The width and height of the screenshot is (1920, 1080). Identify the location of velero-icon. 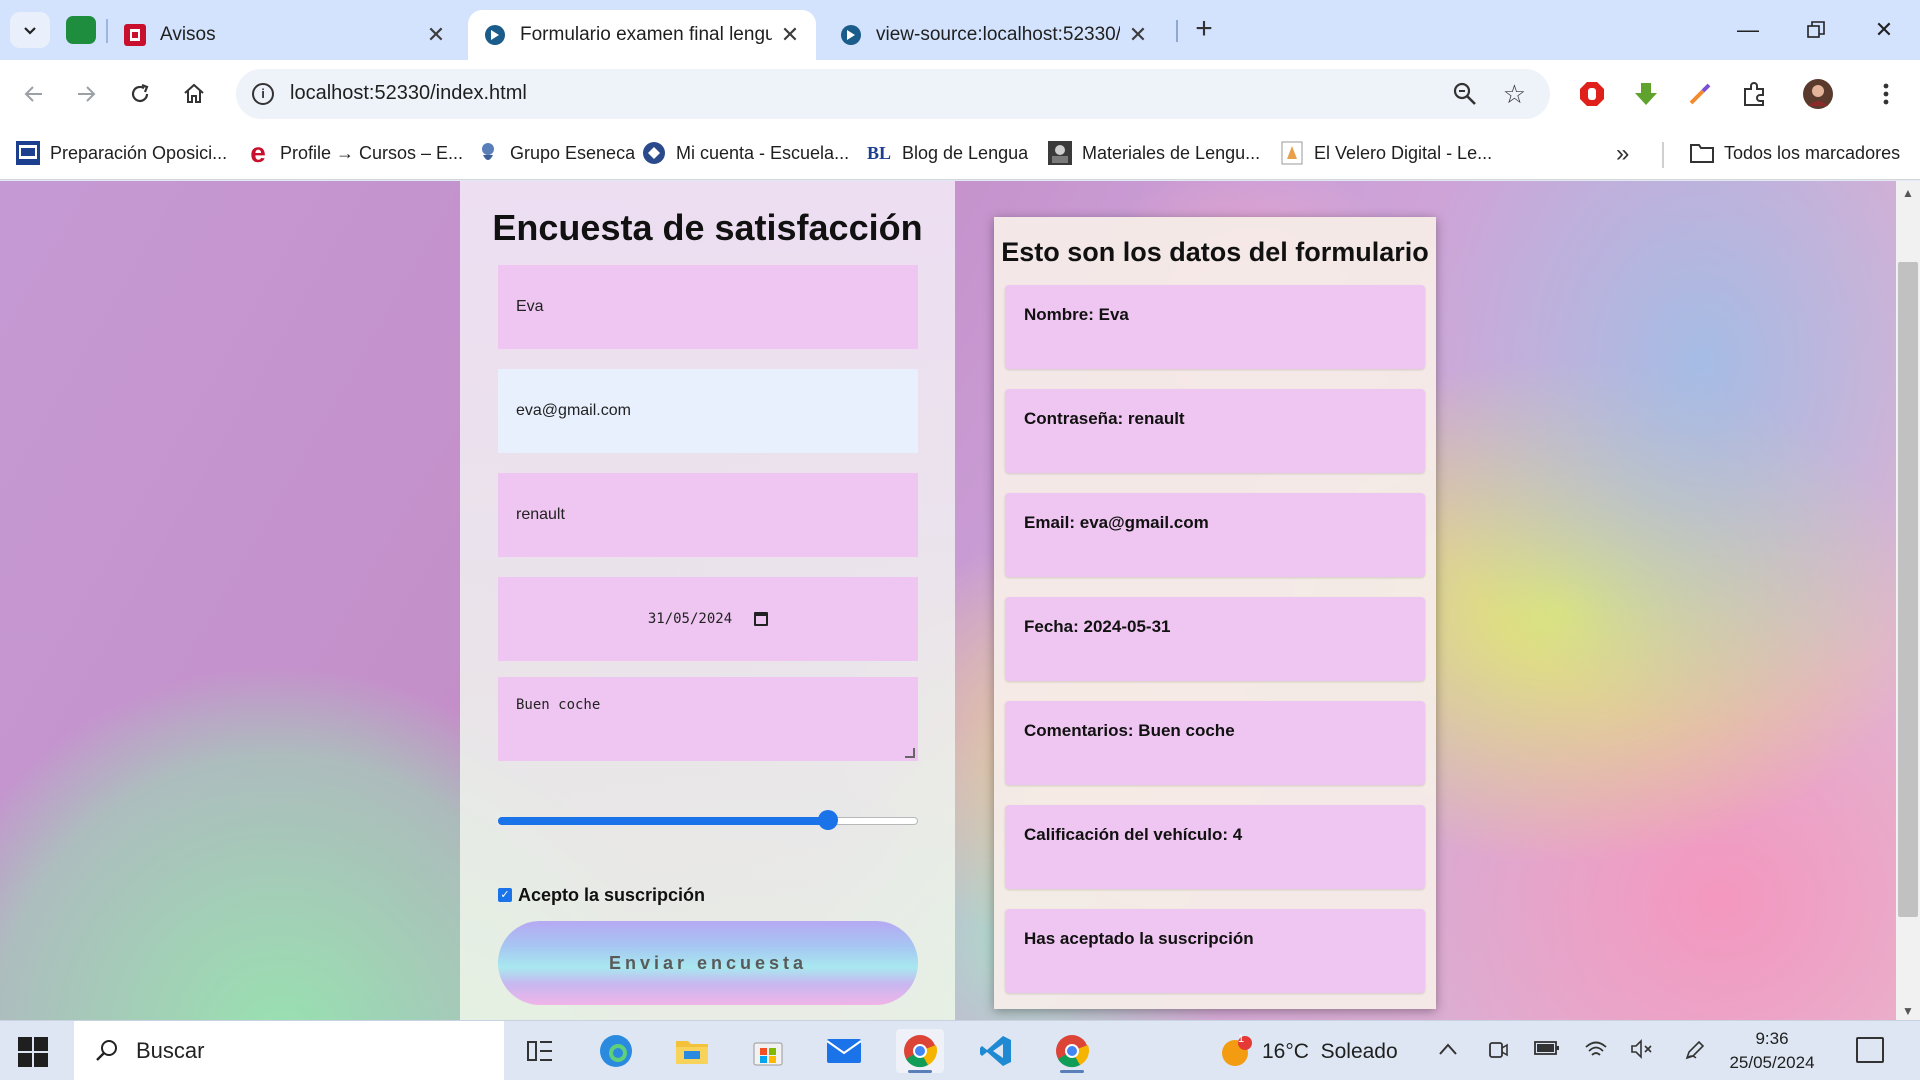
(1292, 153).